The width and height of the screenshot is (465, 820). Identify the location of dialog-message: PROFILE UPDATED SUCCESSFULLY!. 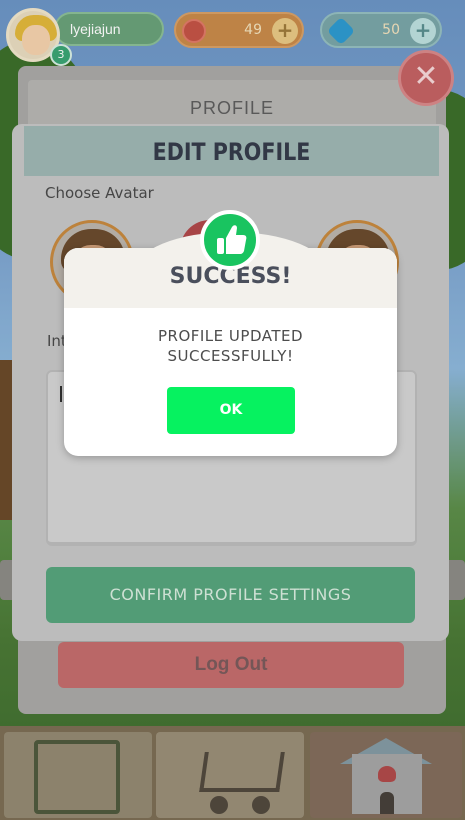
(230, 346).